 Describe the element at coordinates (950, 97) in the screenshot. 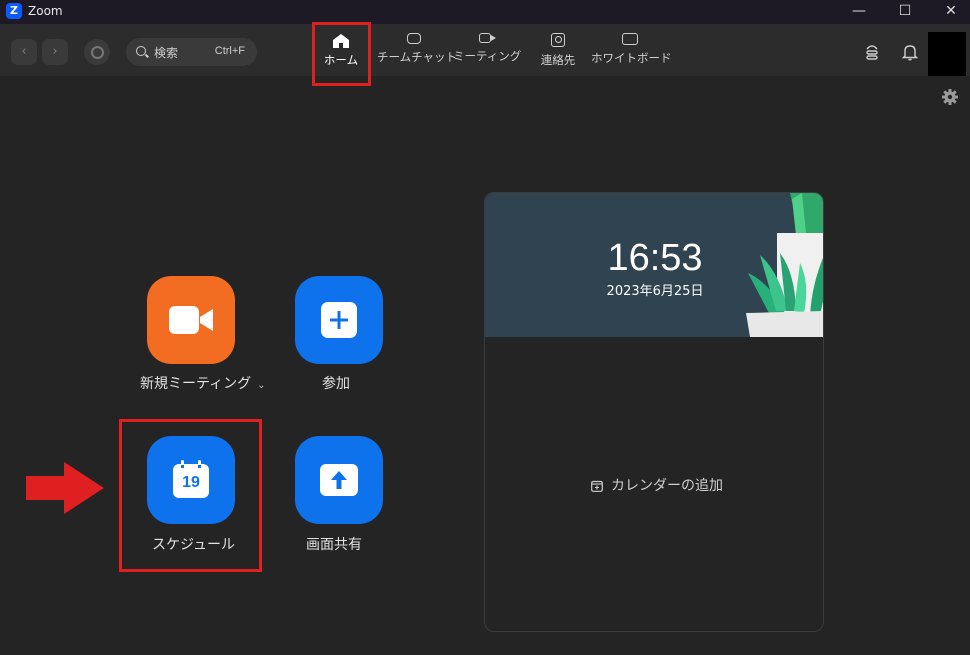

I see `gear-icon` at that location.